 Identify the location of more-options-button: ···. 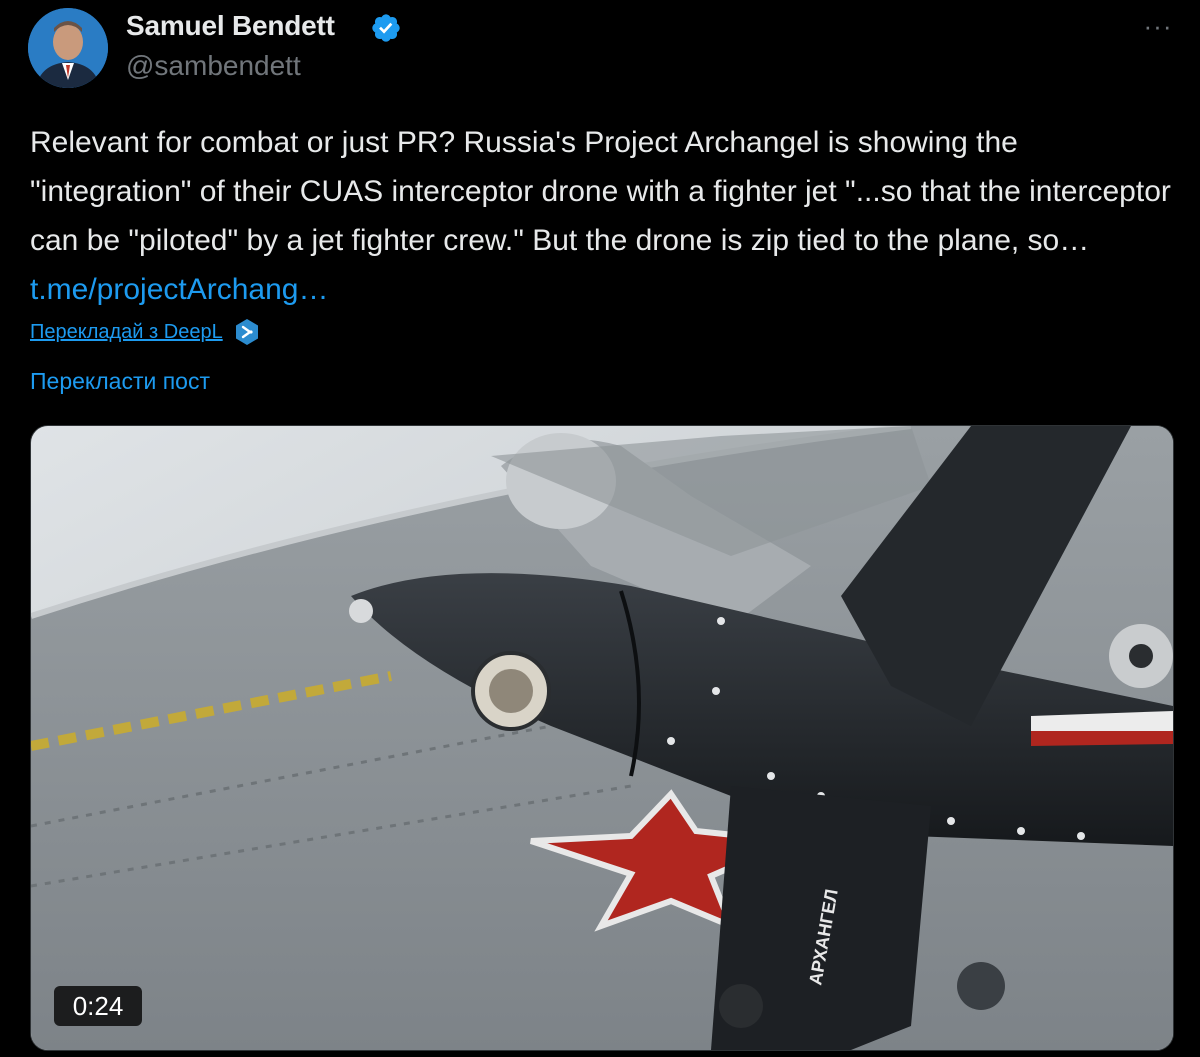
(1158, 26).